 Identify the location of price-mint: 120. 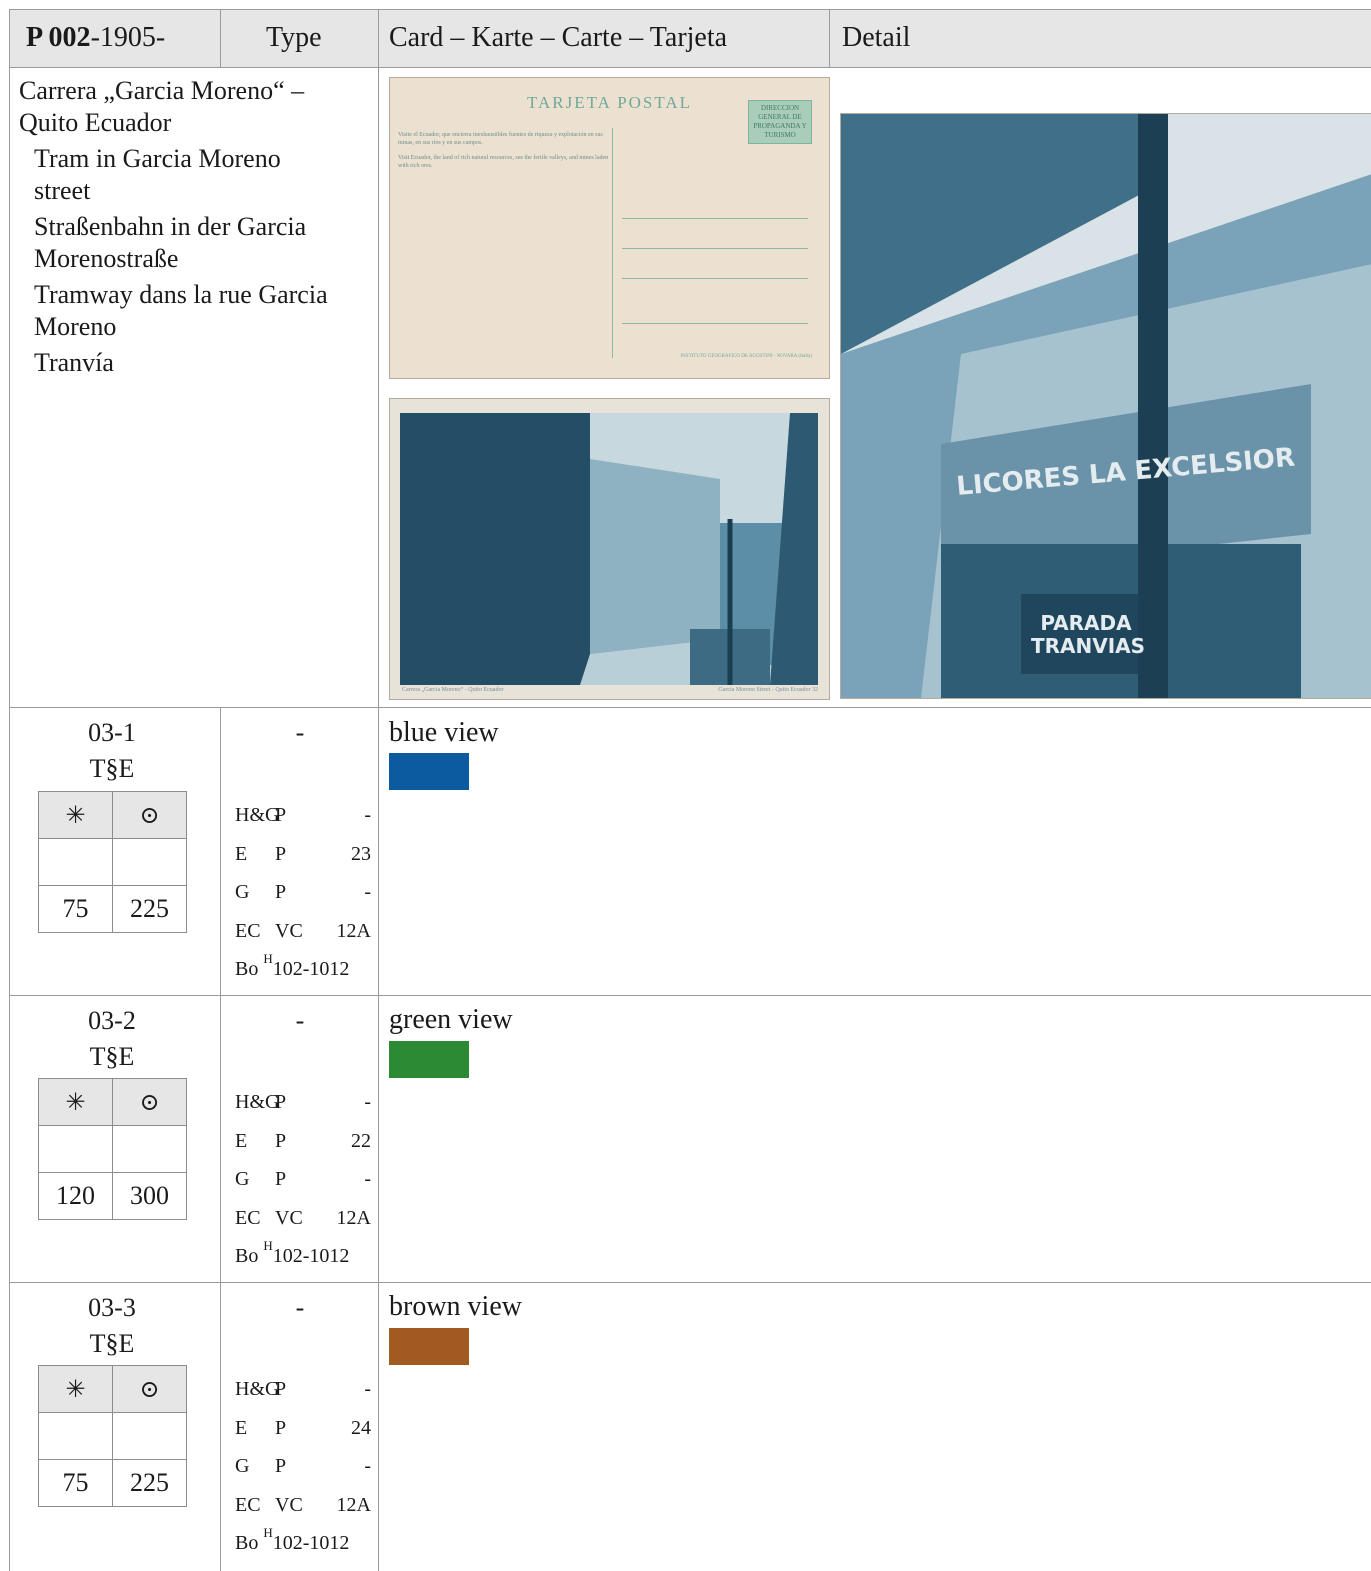
(75, 1196).